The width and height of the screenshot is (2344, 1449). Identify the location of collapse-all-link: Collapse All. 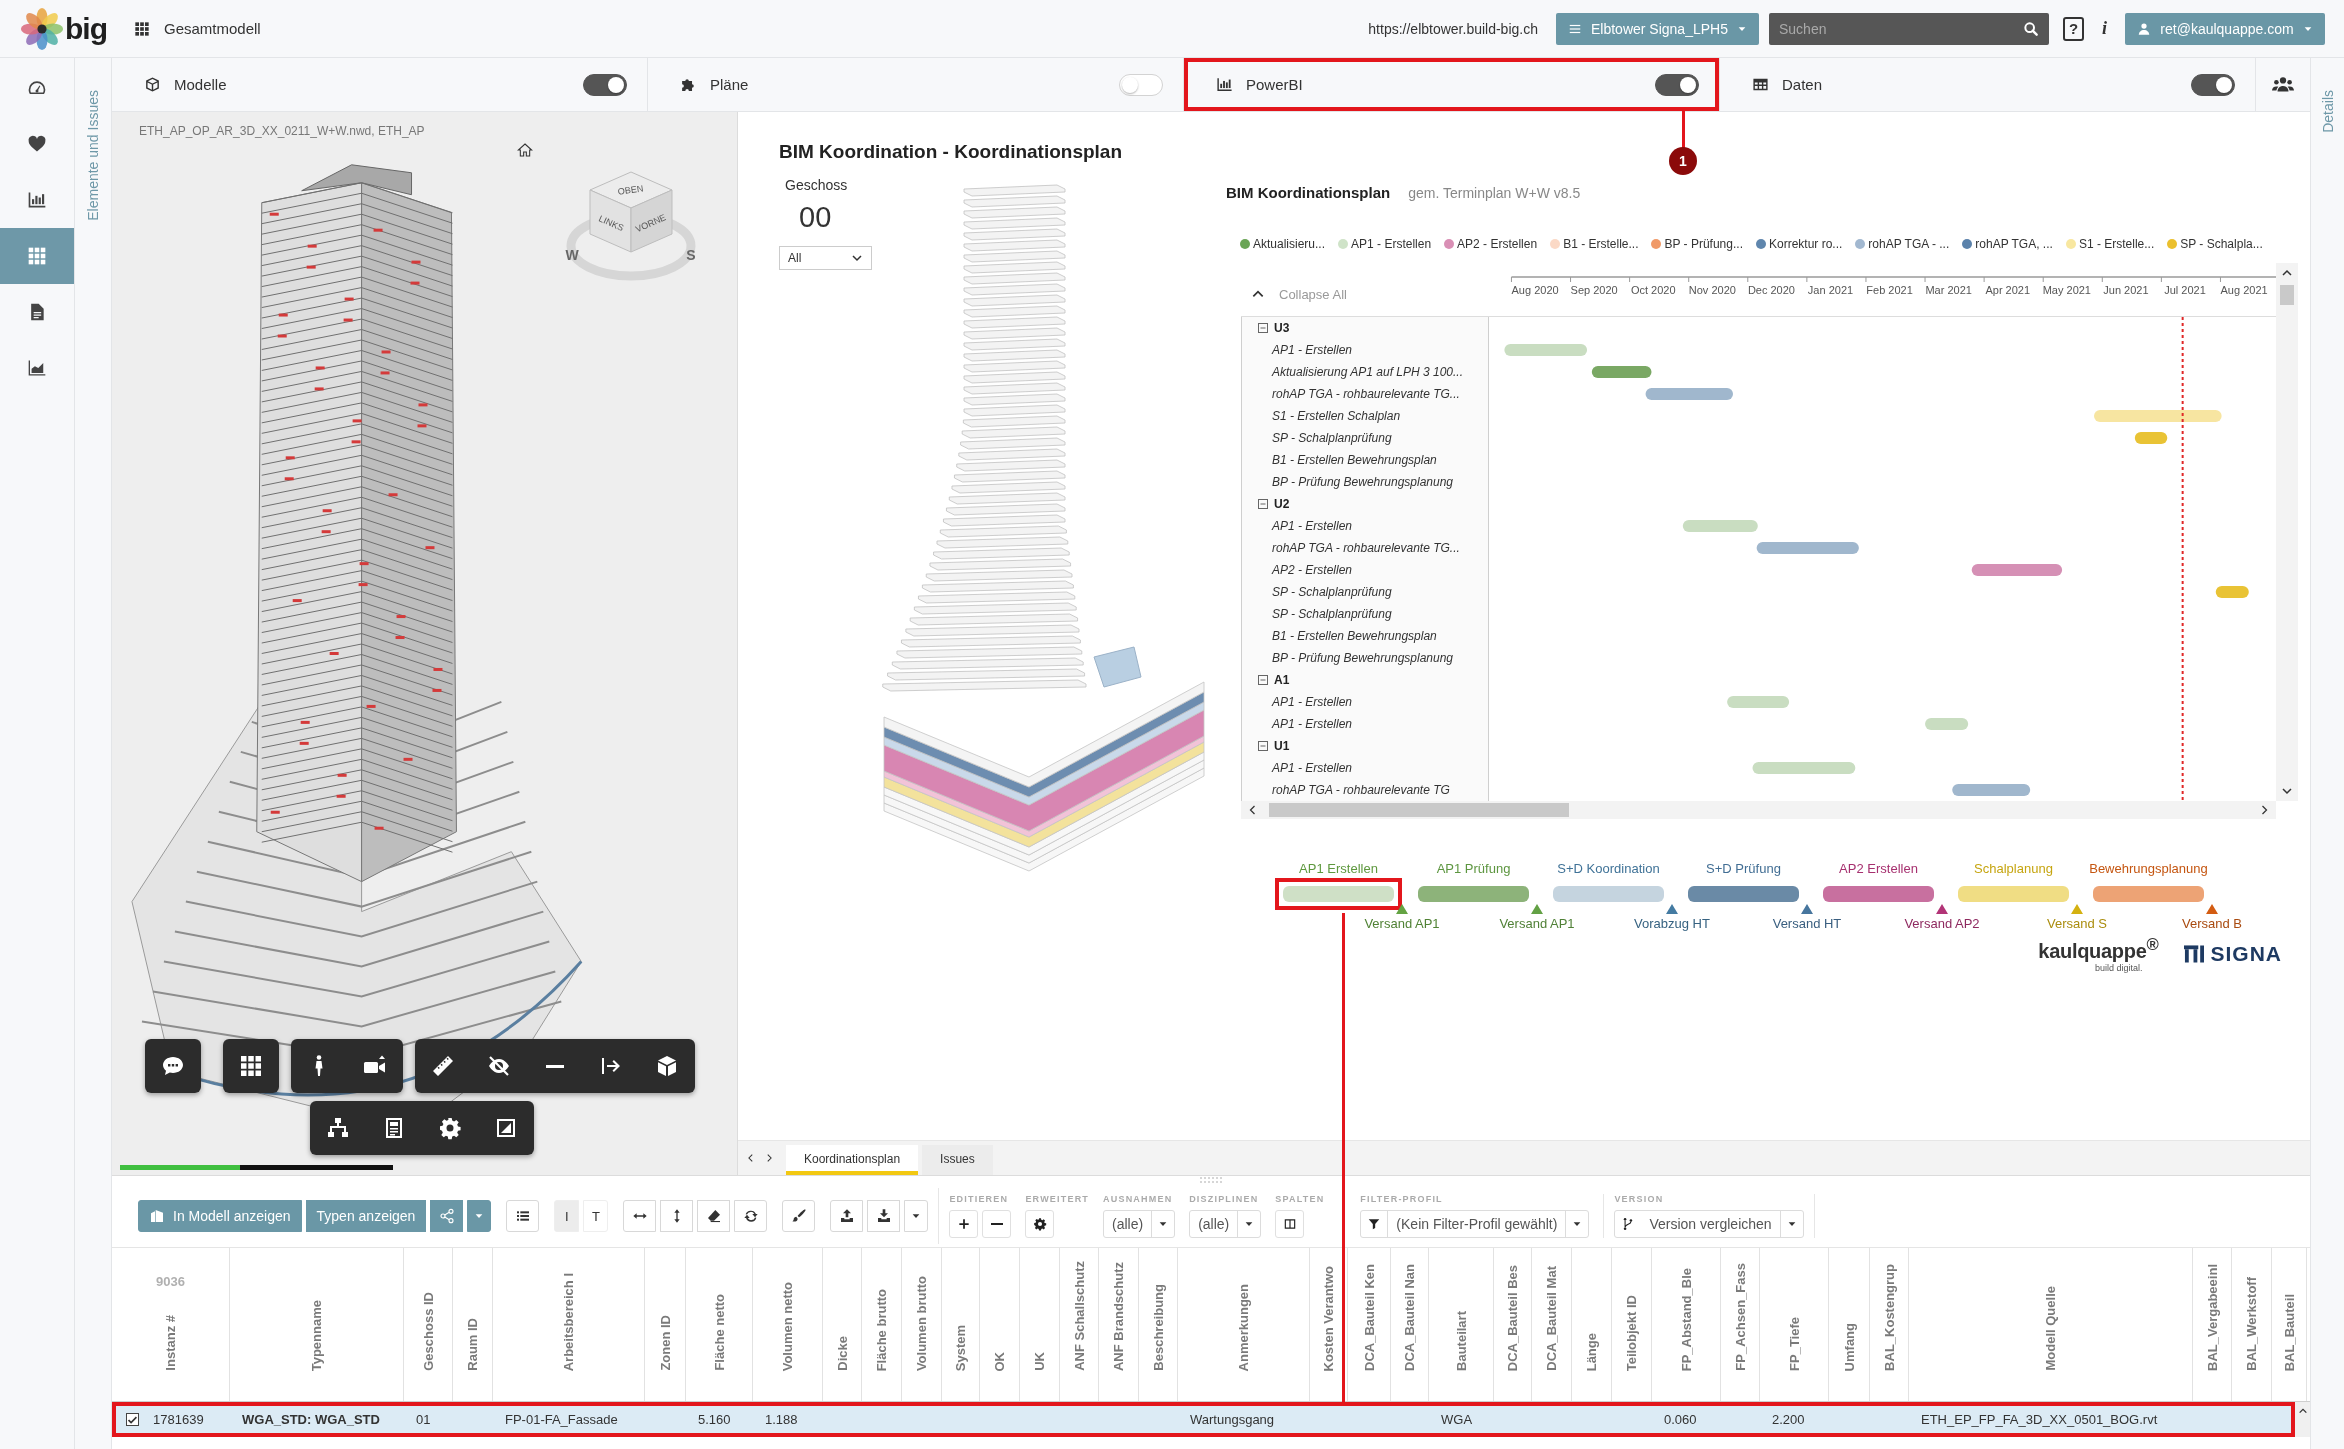
(1313, 294).